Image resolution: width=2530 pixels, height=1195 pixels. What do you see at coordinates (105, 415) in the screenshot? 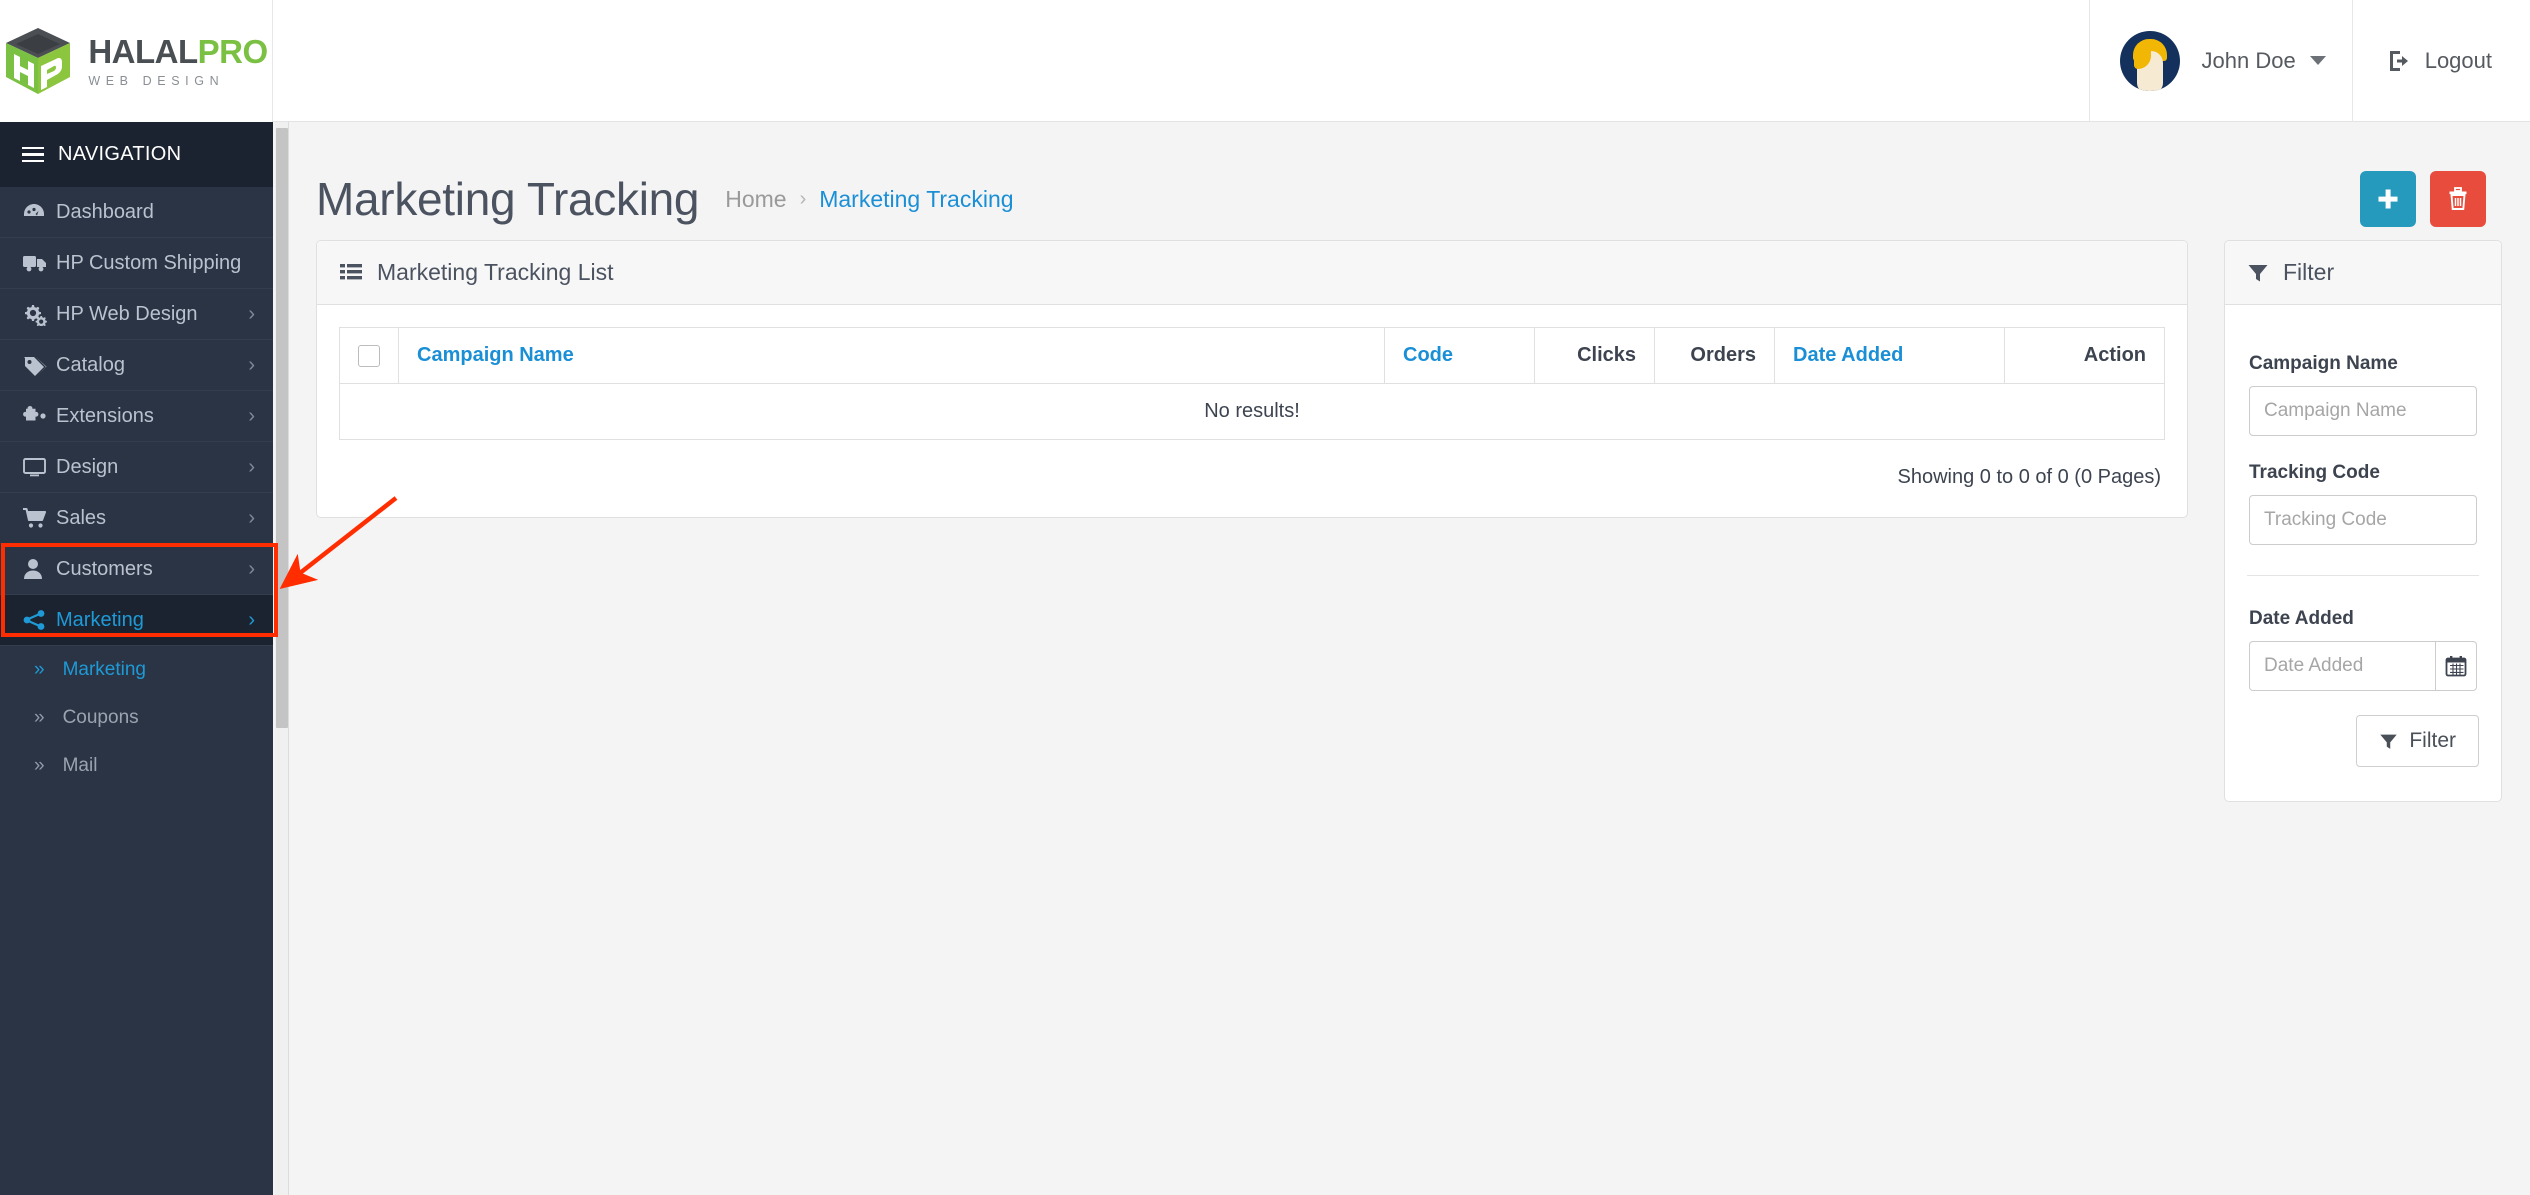
I see `sidebar-item-label: Extensions` at bounding box center [105, 415].